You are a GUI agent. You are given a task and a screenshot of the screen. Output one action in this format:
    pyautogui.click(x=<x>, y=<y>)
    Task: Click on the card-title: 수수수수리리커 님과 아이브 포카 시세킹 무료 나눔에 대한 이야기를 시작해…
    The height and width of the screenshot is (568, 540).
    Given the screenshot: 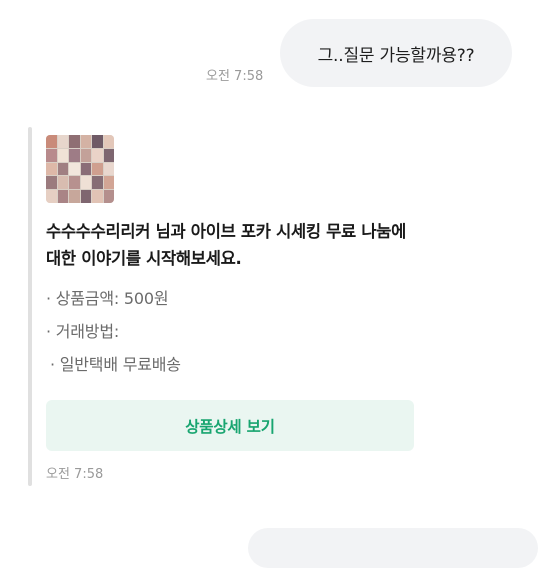 What is the action you would take?
    pyautogui.click(x=226, y=245)
    